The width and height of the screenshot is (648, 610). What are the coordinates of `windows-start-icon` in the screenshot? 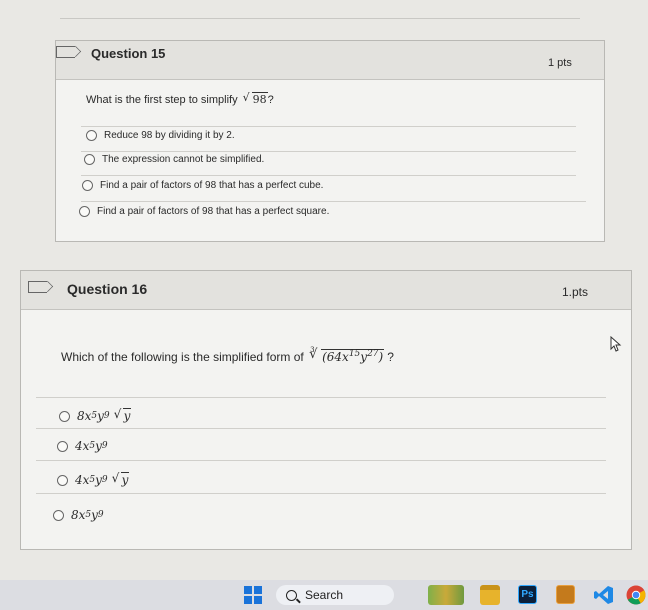 It's located at (253, 595).